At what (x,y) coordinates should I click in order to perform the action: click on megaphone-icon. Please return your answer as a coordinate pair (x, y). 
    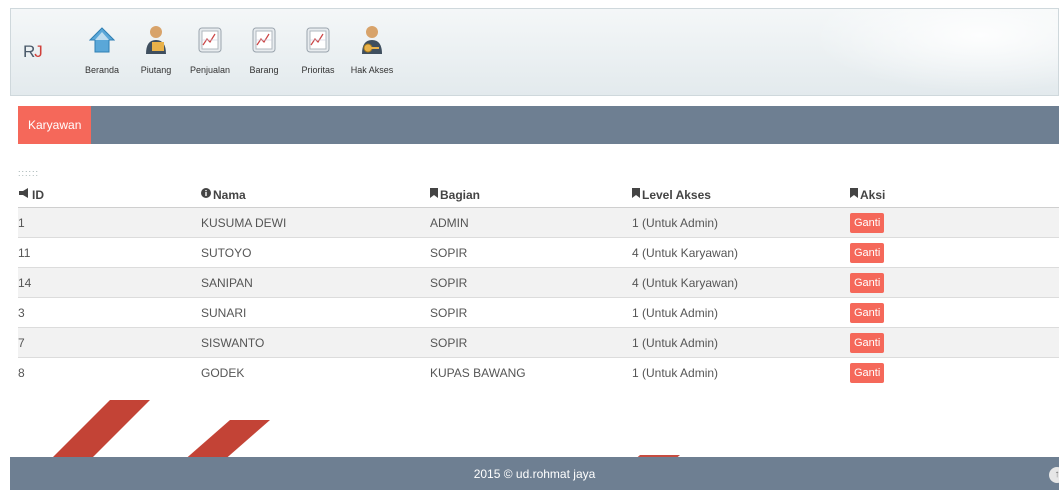
    Looking at the image, I should click on (24, 194).